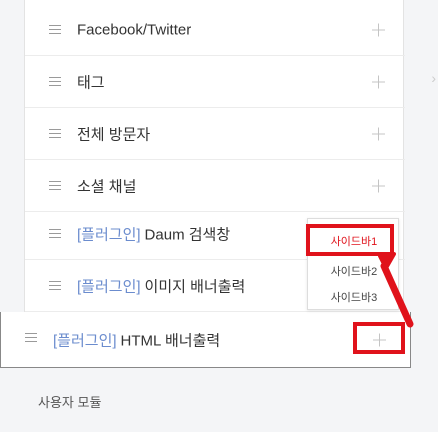 Image resolution: width=438 pixels, height=432 pixels. I want to click on arrow-indicator-icon, so click(396, 290).